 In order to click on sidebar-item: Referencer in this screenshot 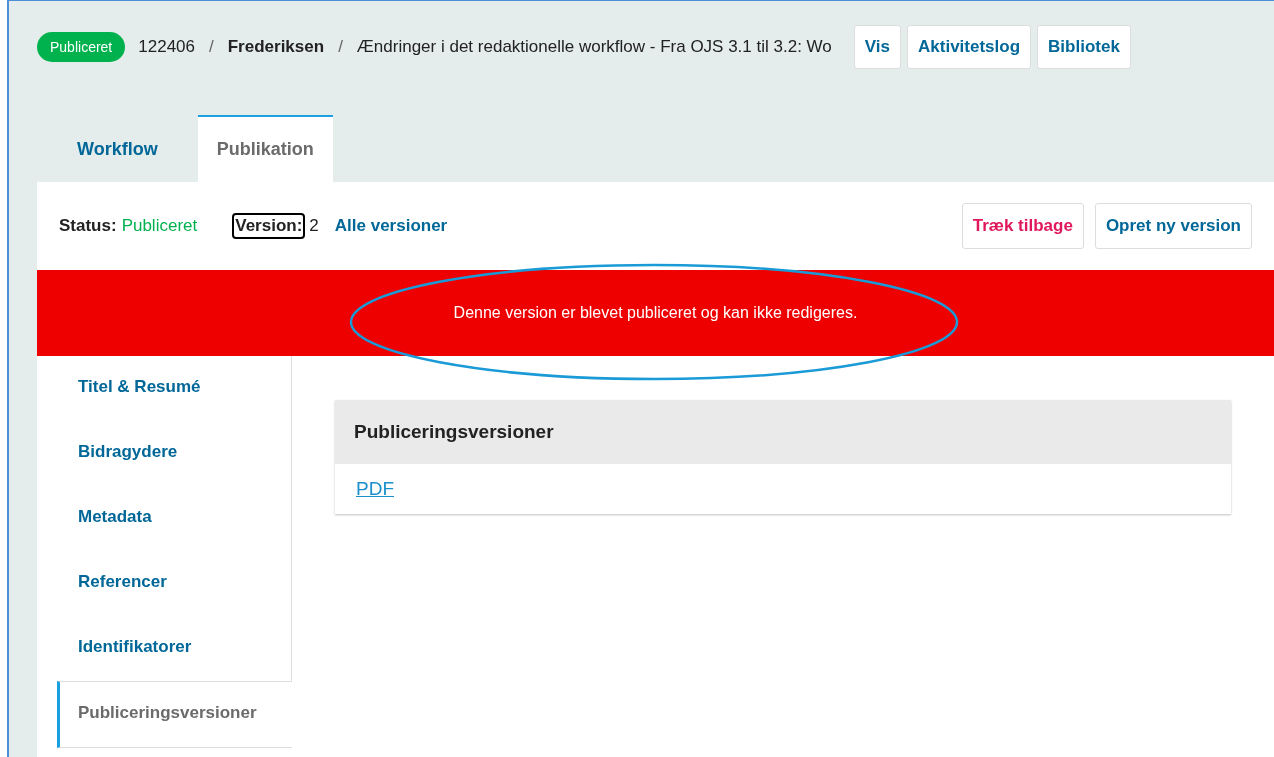, I will do `click(164, 583)`.